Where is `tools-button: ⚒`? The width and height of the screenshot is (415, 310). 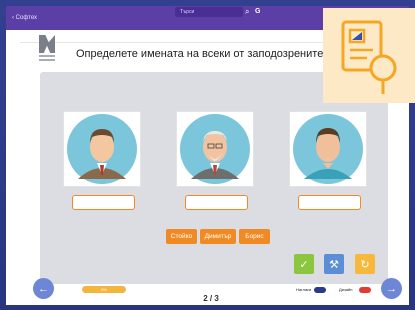
tools-button: ⚒ is located at coordinates (334, 264).